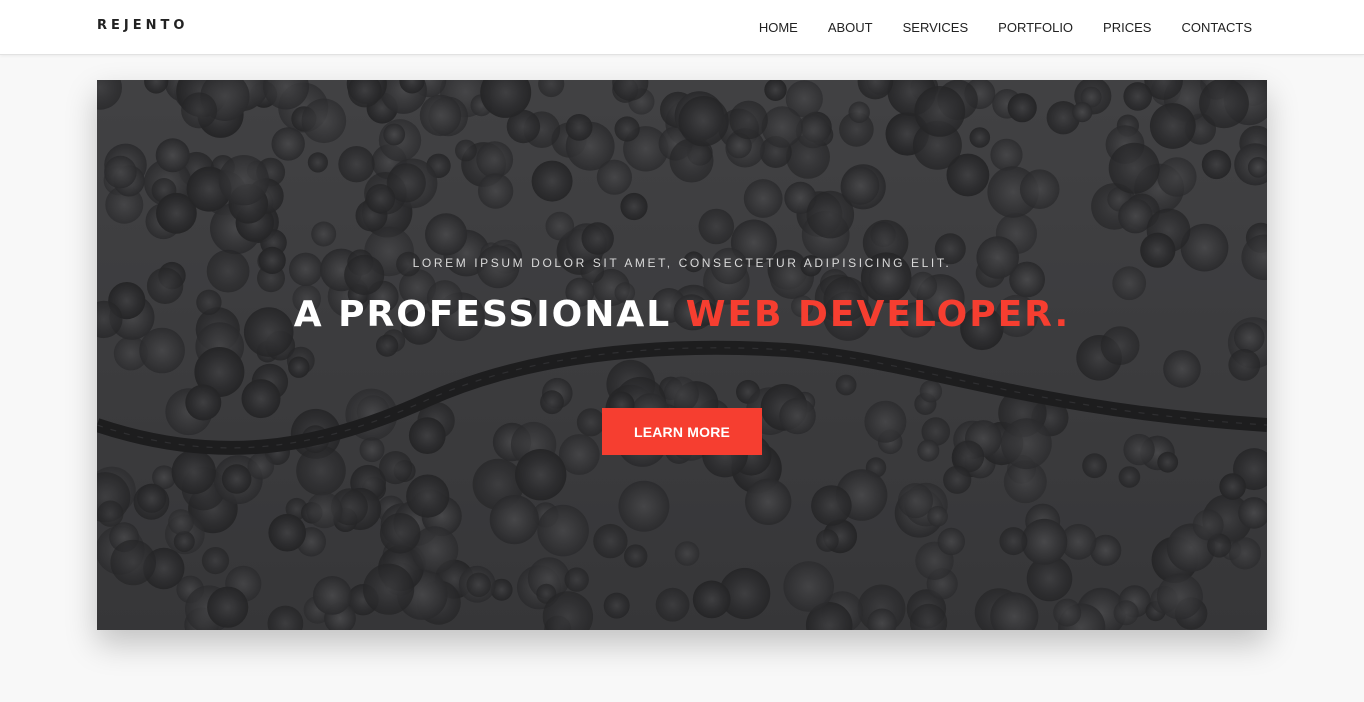 The width and height of the screenshot is (1364, 702). Describe the element at coordinates (142, 25) in the screenshot. I see `brand-logo: REJENTO` at that location.